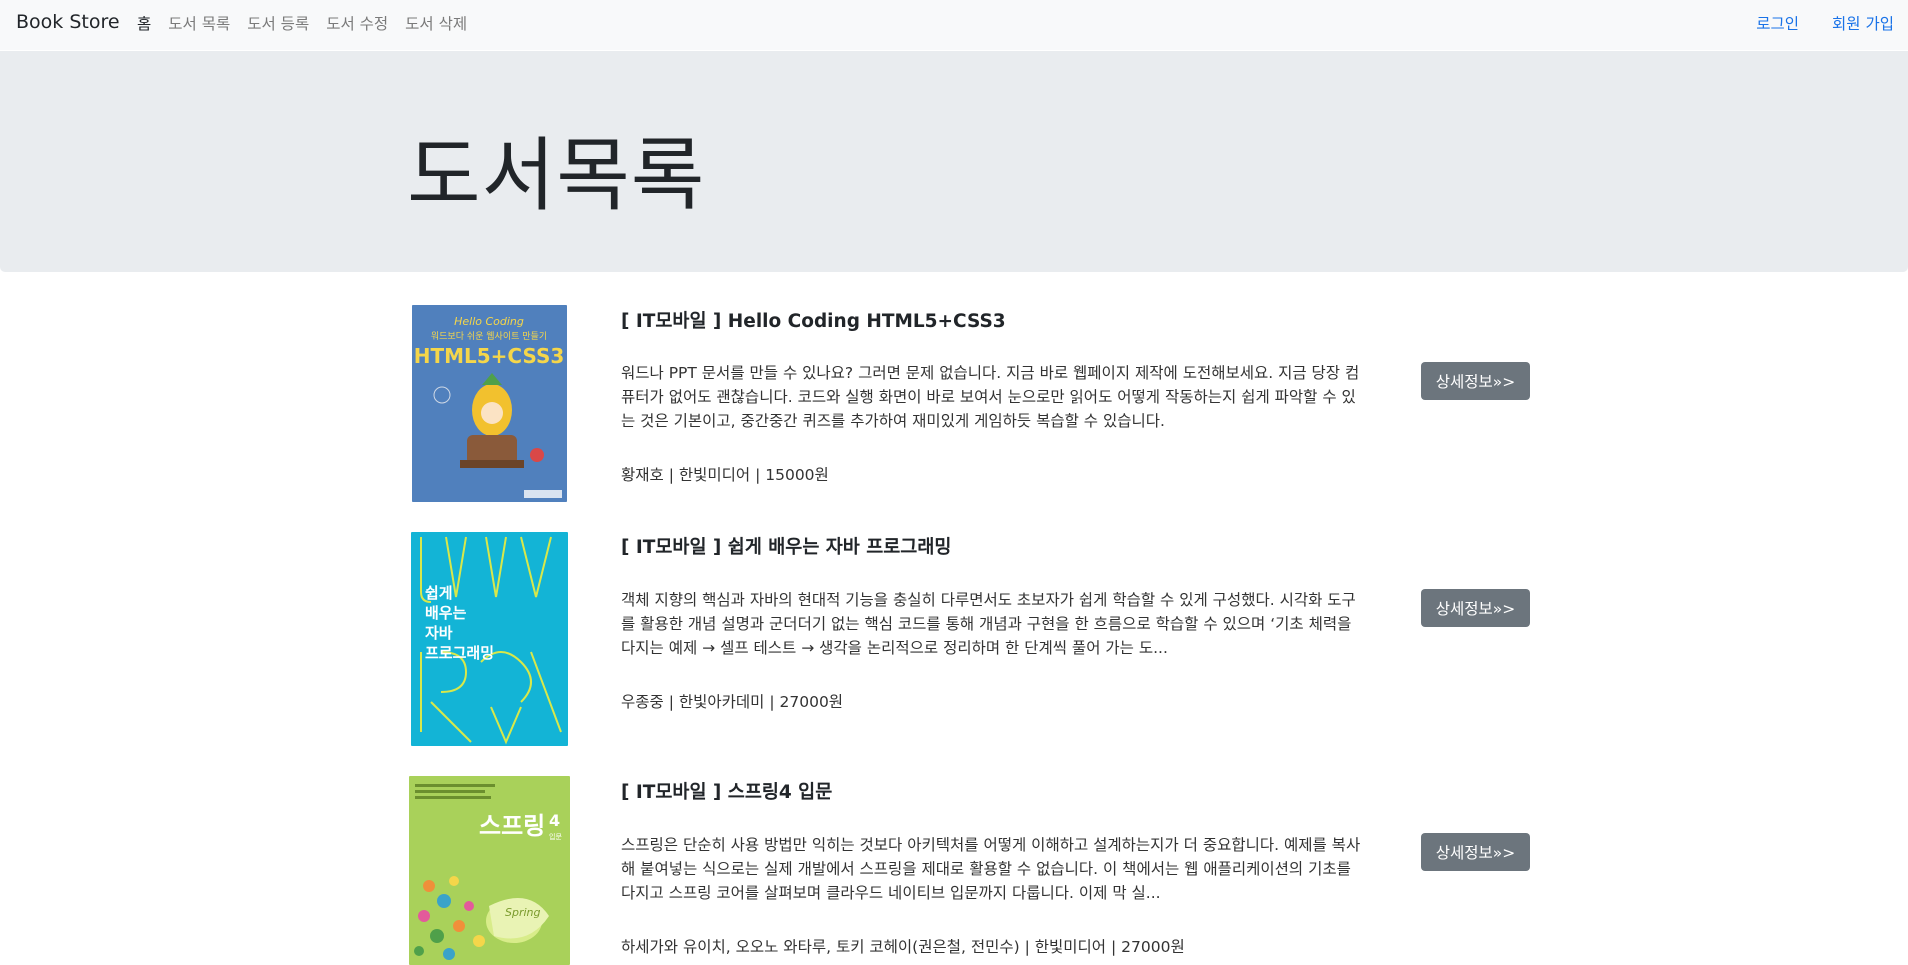  Describe the element at coordinates (459, 653) in the screenshot. I see `svg-text: 프로그래밍` at that location.